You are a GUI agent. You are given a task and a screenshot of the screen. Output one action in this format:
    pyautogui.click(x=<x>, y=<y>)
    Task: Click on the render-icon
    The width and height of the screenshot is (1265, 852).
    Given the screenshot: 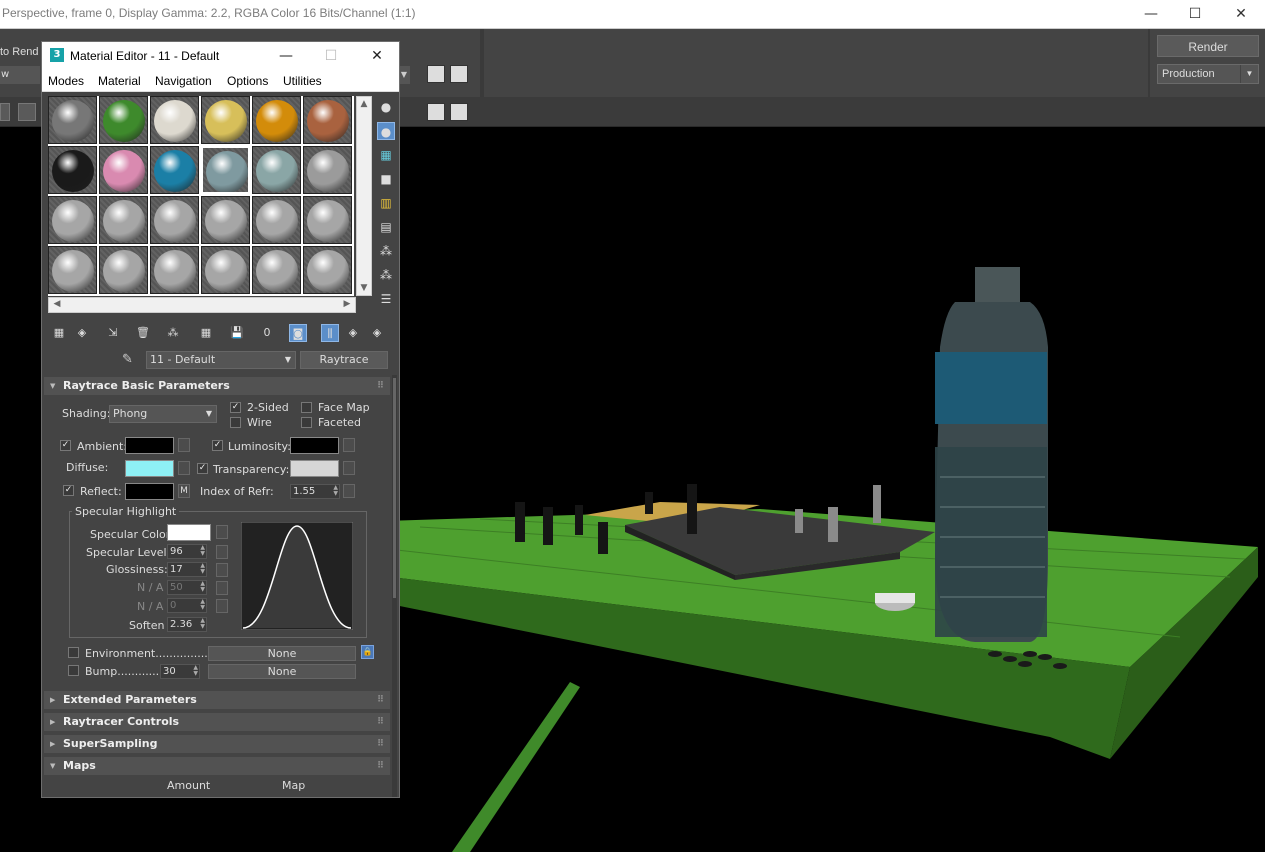 What is the action you would take?
    pyautogui.click(x=459, y=112)
    